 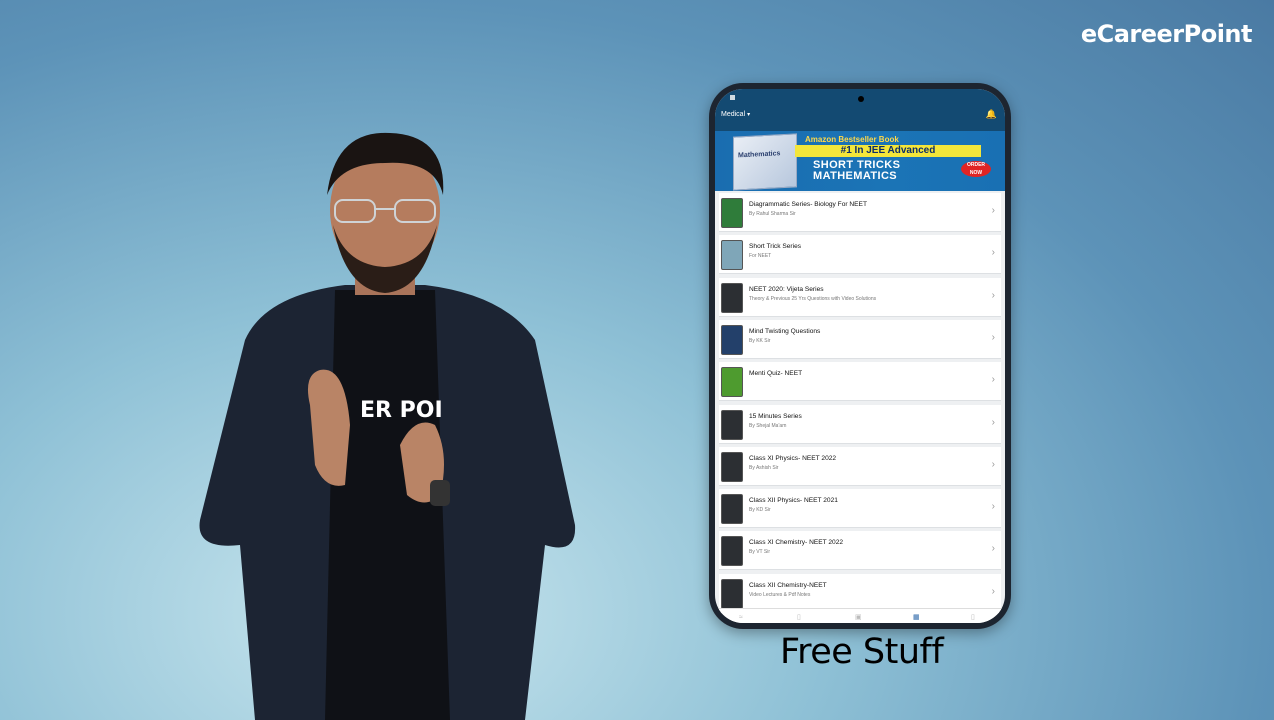 I want to click on course-title: Mind Twisting Questions, so click(x=785, y=331).